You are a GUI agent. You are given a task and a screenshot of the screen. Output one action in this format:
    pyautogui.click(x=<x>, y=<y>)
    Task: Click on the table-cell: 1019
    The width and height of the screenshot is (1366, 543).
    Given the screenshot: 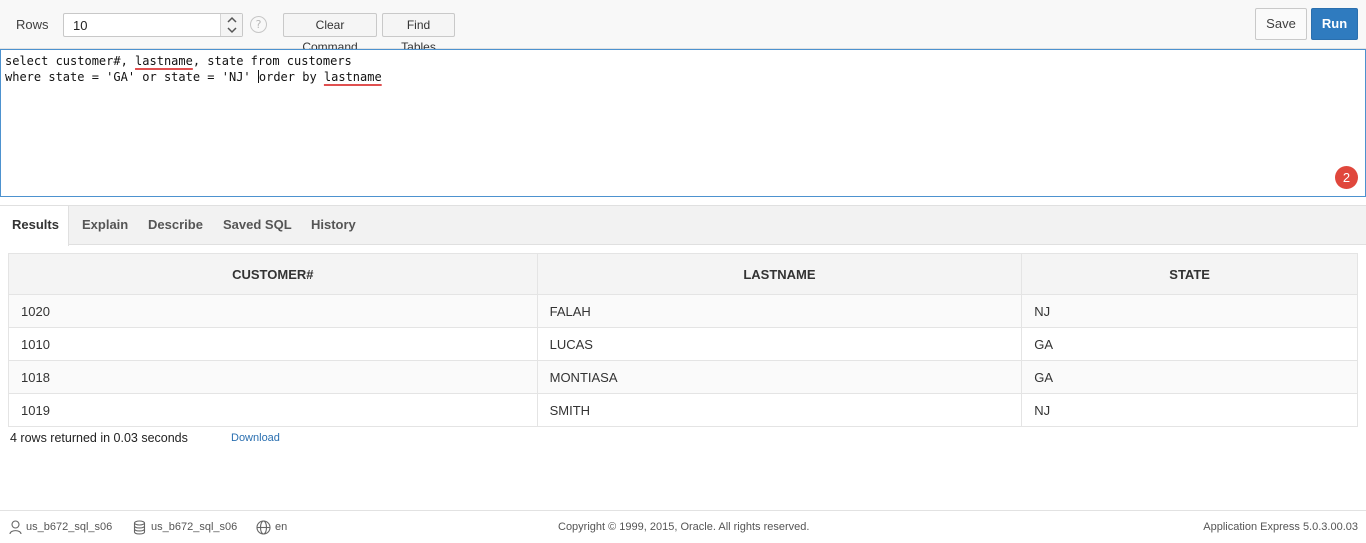 What is the action you would take?
    pyautogui.click(x=273, y=410)
    